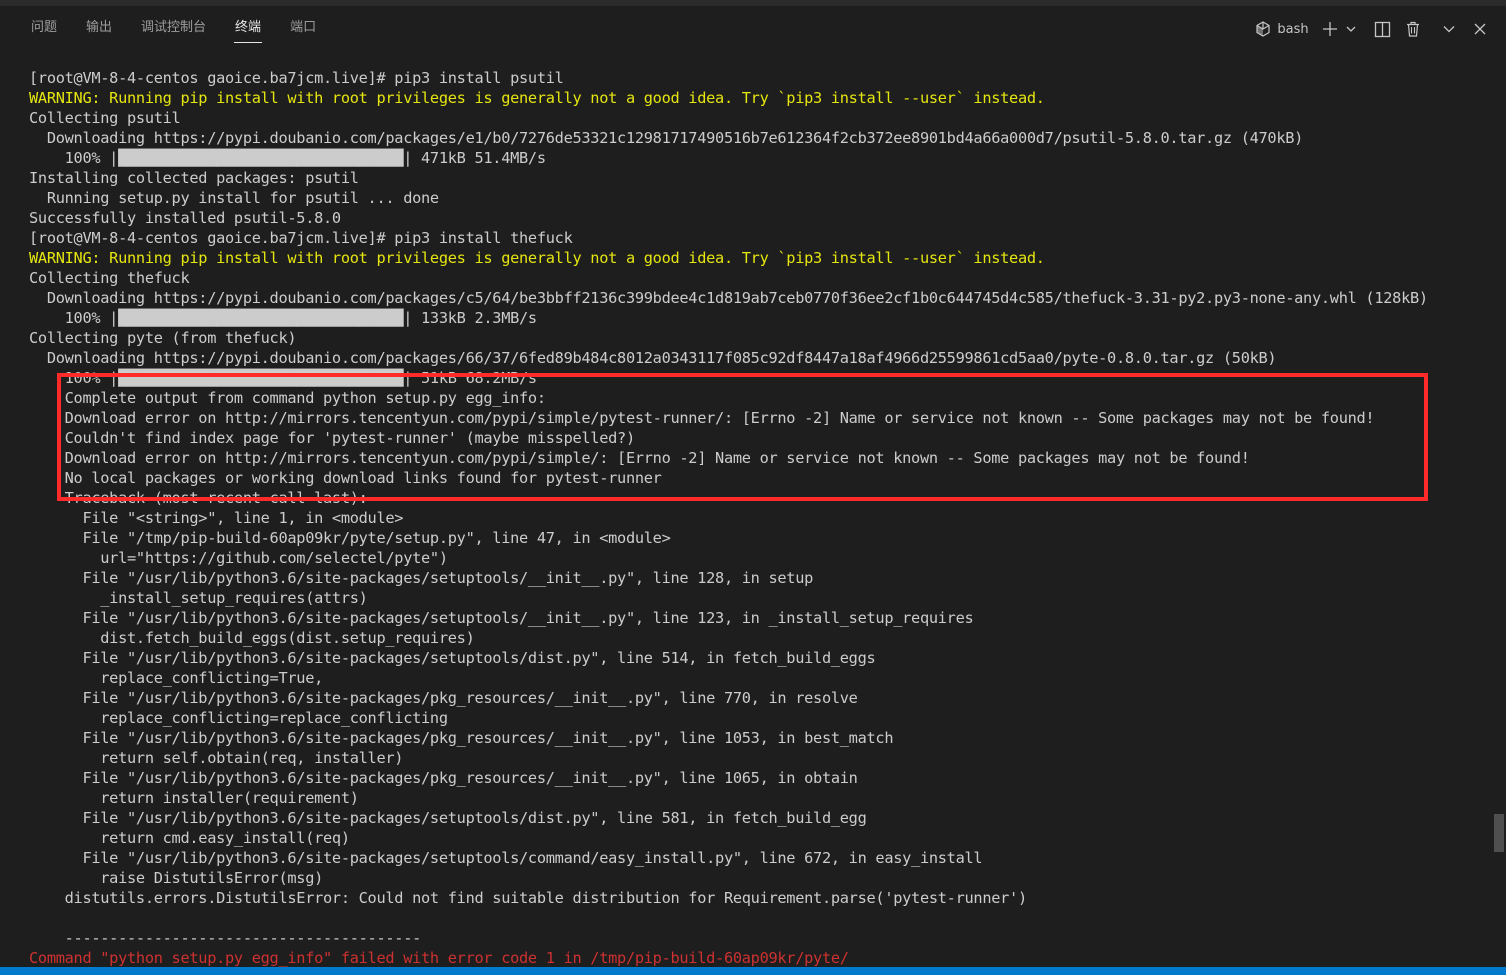  What do you see at coordinates (176, 878) in the screenshot?
I see `terminal-line: raise DistutilsError(msg)` at bounding box center [176, 878].